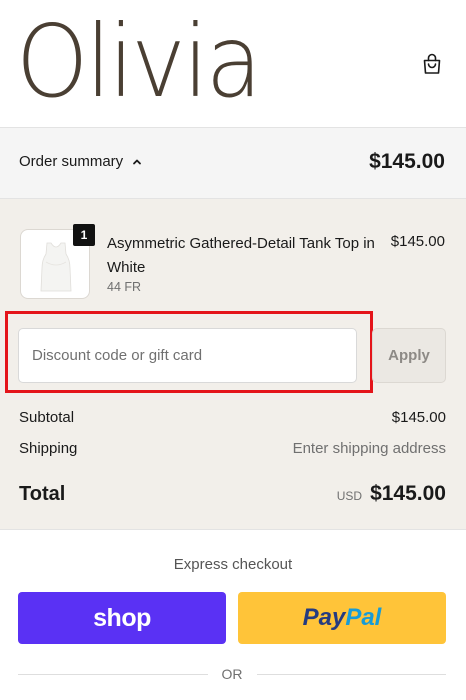  Describe the element at coordinates (137, 161) in the screenshot. I see `chevron-up-icon` at that location.